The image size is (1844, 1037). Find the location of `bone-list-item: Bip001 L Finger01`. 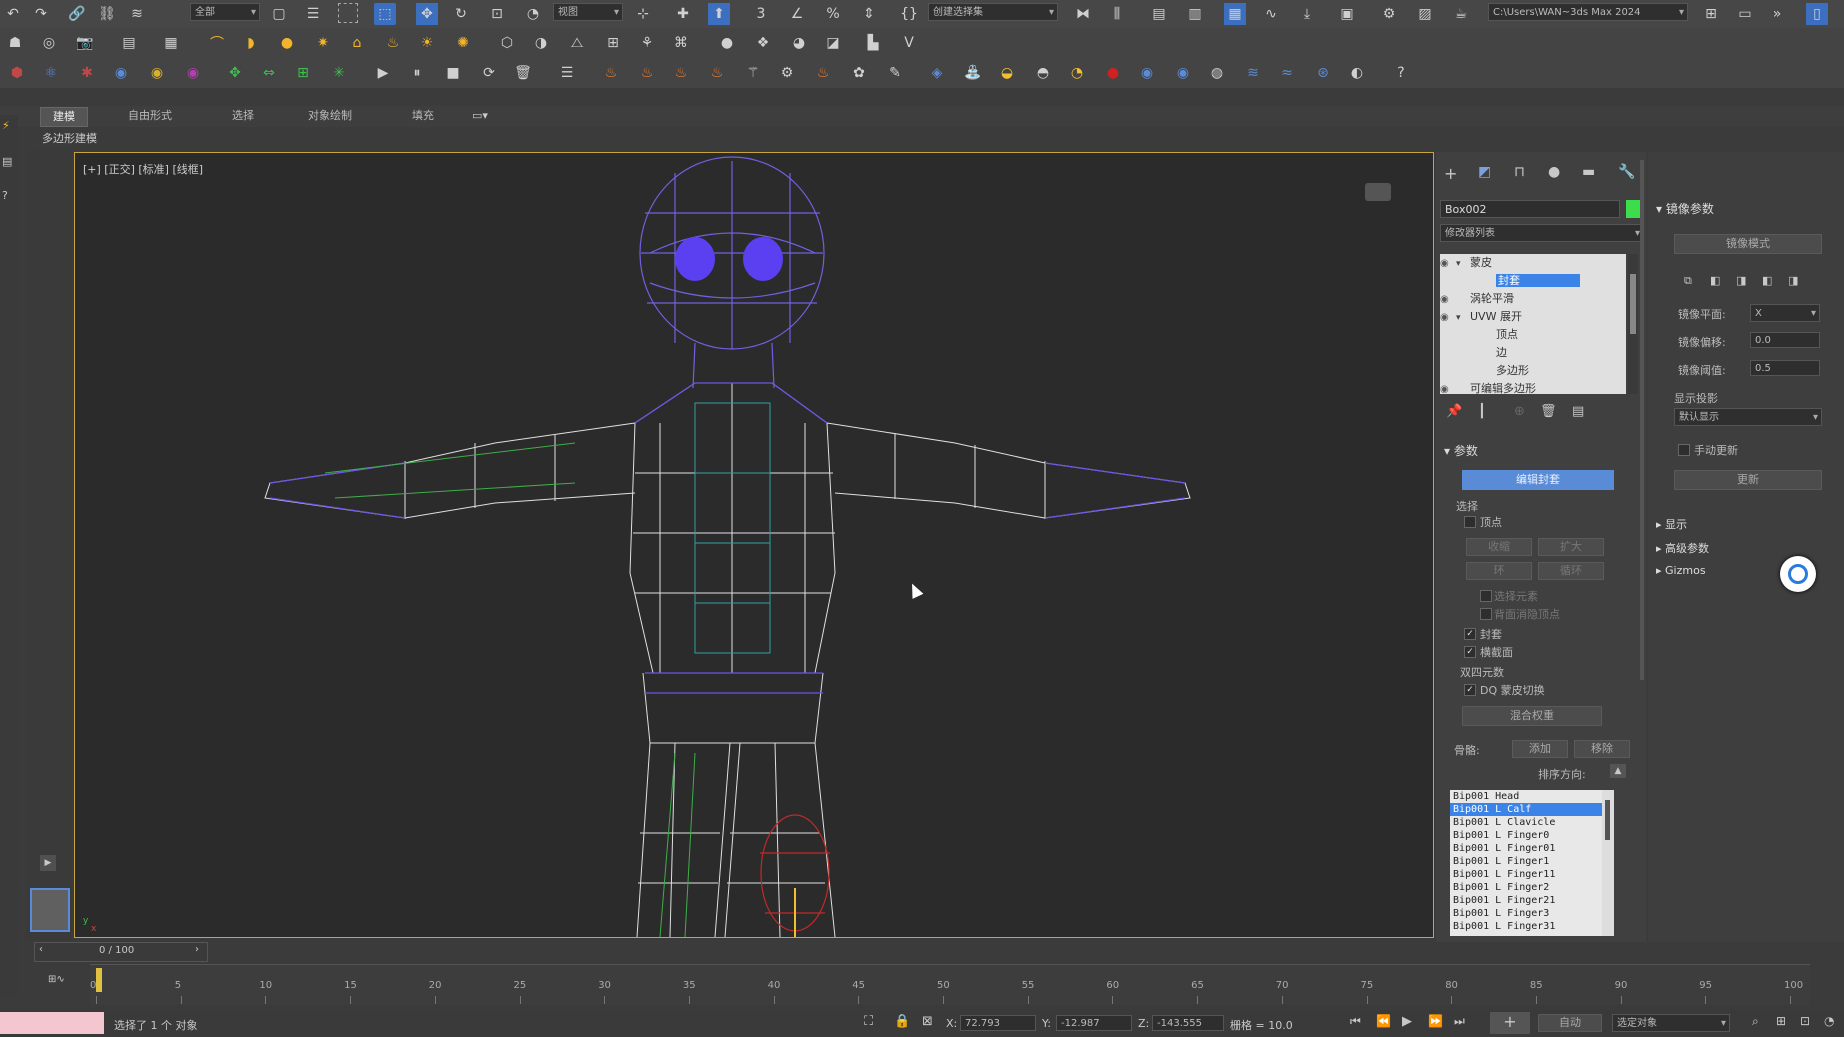

bone-list-item: Bip001 L Finger01 is located at coordinates (1526, 848).